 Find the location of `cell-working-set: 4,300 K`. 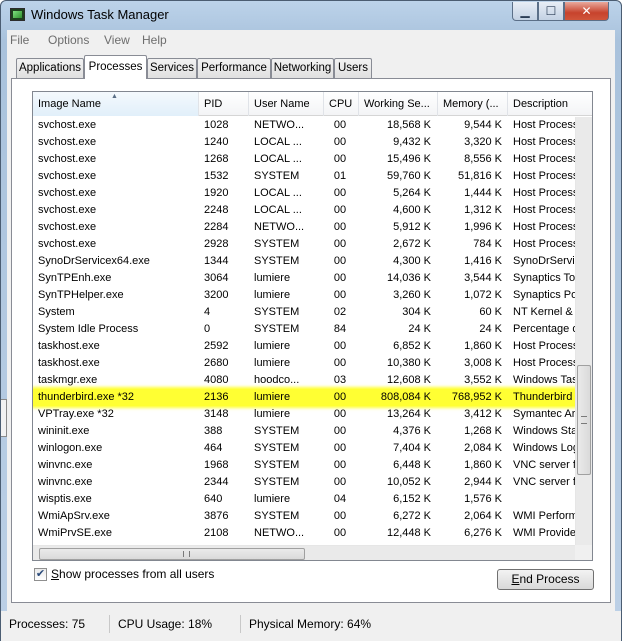

cell-working-set: 4,300 K is located at coordinates (412, 261).